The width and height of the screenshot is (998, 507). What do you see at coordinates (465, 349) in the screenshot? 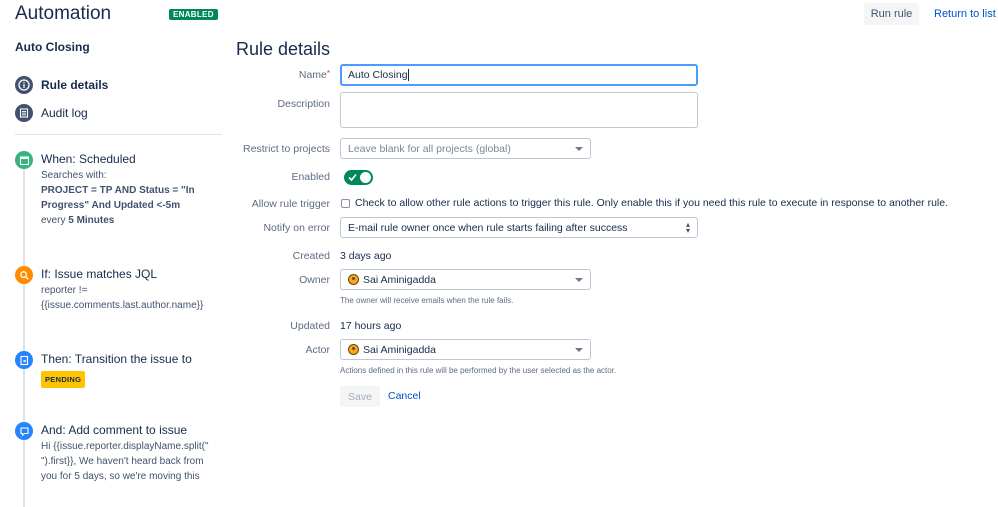
I see `actor-select: Sai Aminigadda` at bounding box center [465, 349].